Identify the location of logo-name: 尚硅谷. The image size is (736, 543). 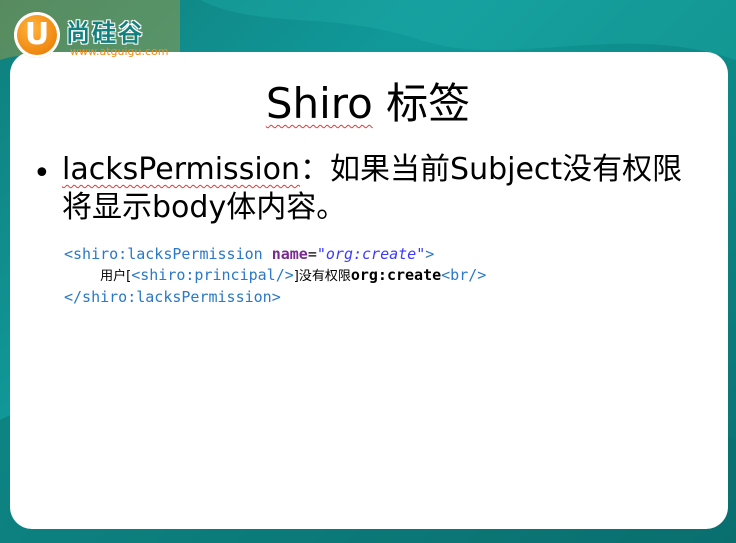
(105, 33).